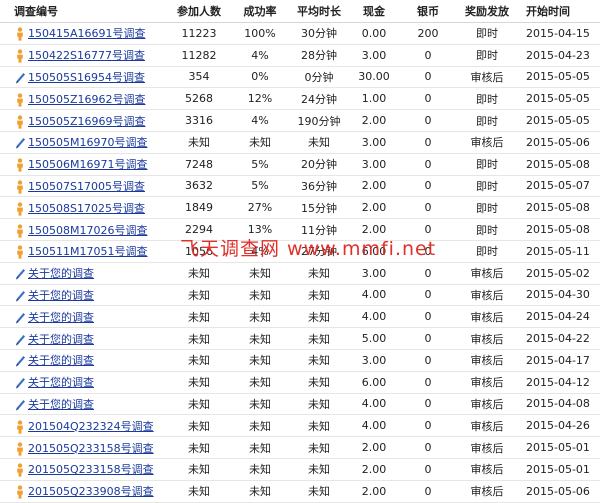  Describe the element at coordinates (260, 11) in the screenshot. I see `header-success-rate: 成功率` at that location.